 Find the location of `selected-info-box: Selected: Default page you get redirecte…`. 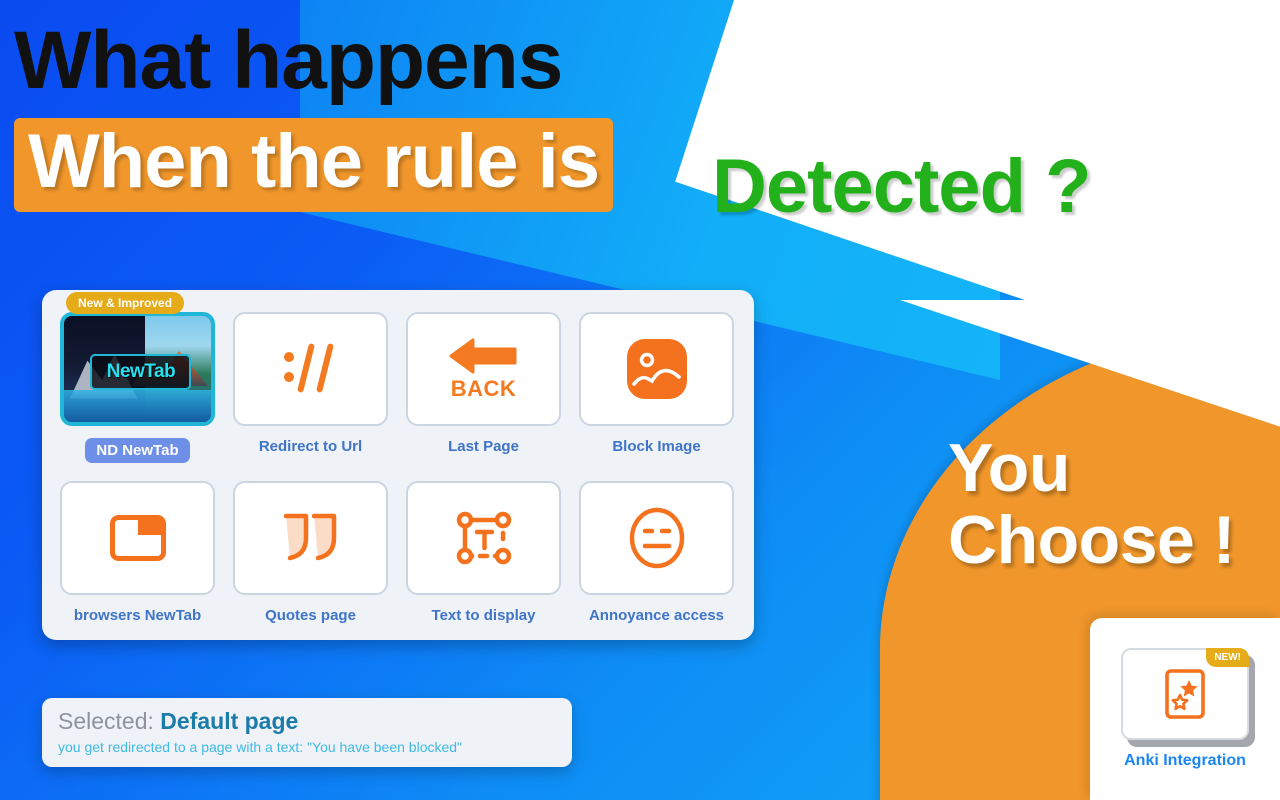

selected-info-box: Selected: Default page you get redirecte… is located at coordinates (307, 732).